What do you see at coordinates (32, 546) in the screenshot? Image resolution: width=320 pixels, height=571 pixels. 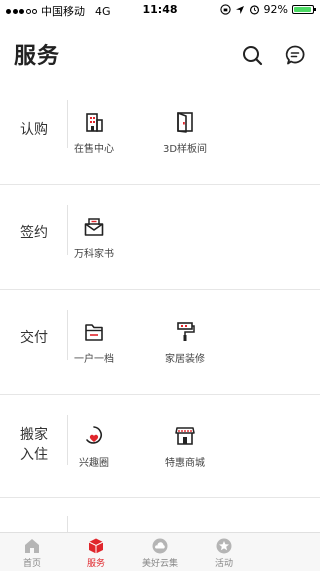 I see `home-icon` at bounding box center [32, 546].